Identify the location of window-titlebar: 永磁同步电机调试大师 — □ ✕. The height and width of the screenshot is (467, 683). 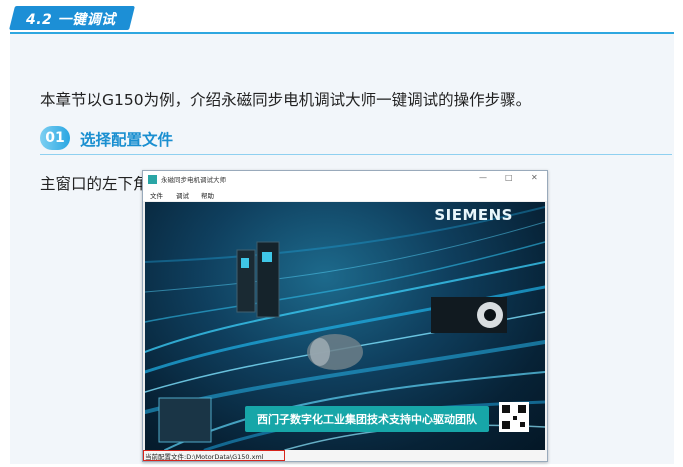
(345, 179).